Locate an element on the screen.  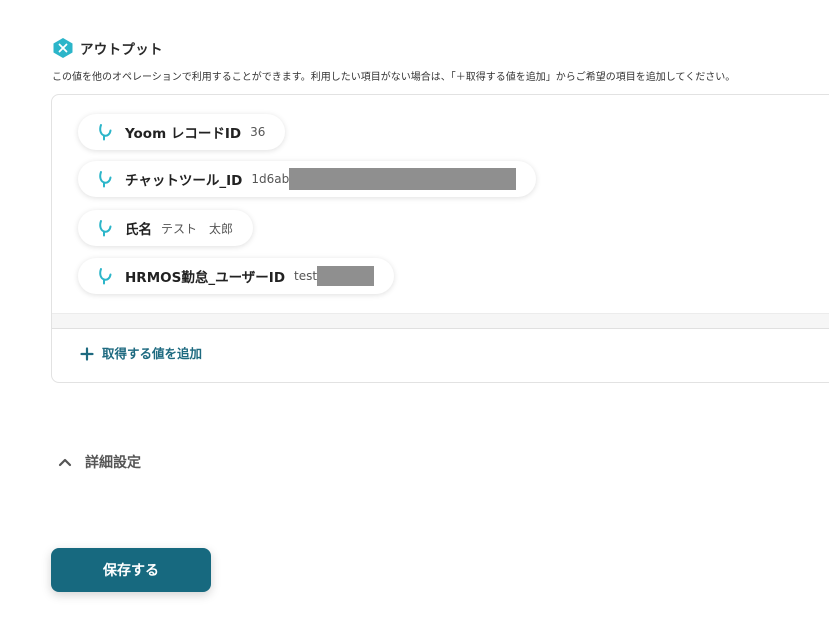
add-value-label: 取得する値を追加 is located at coordinates (152, 353).